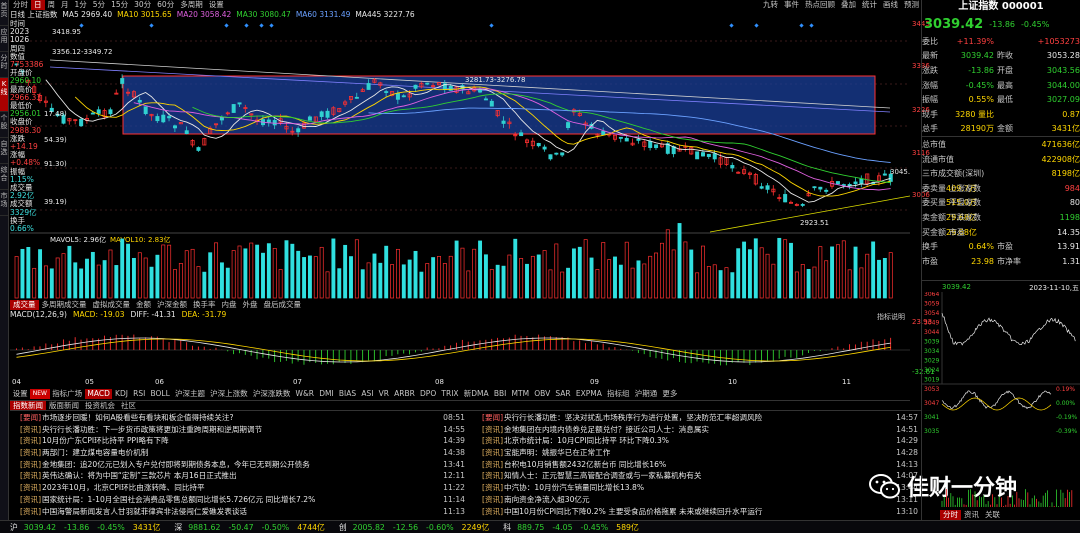  Describe the element at coordinates (646, 394) in the screenshot. I see `indicator-tab: 沪期通` at that location.